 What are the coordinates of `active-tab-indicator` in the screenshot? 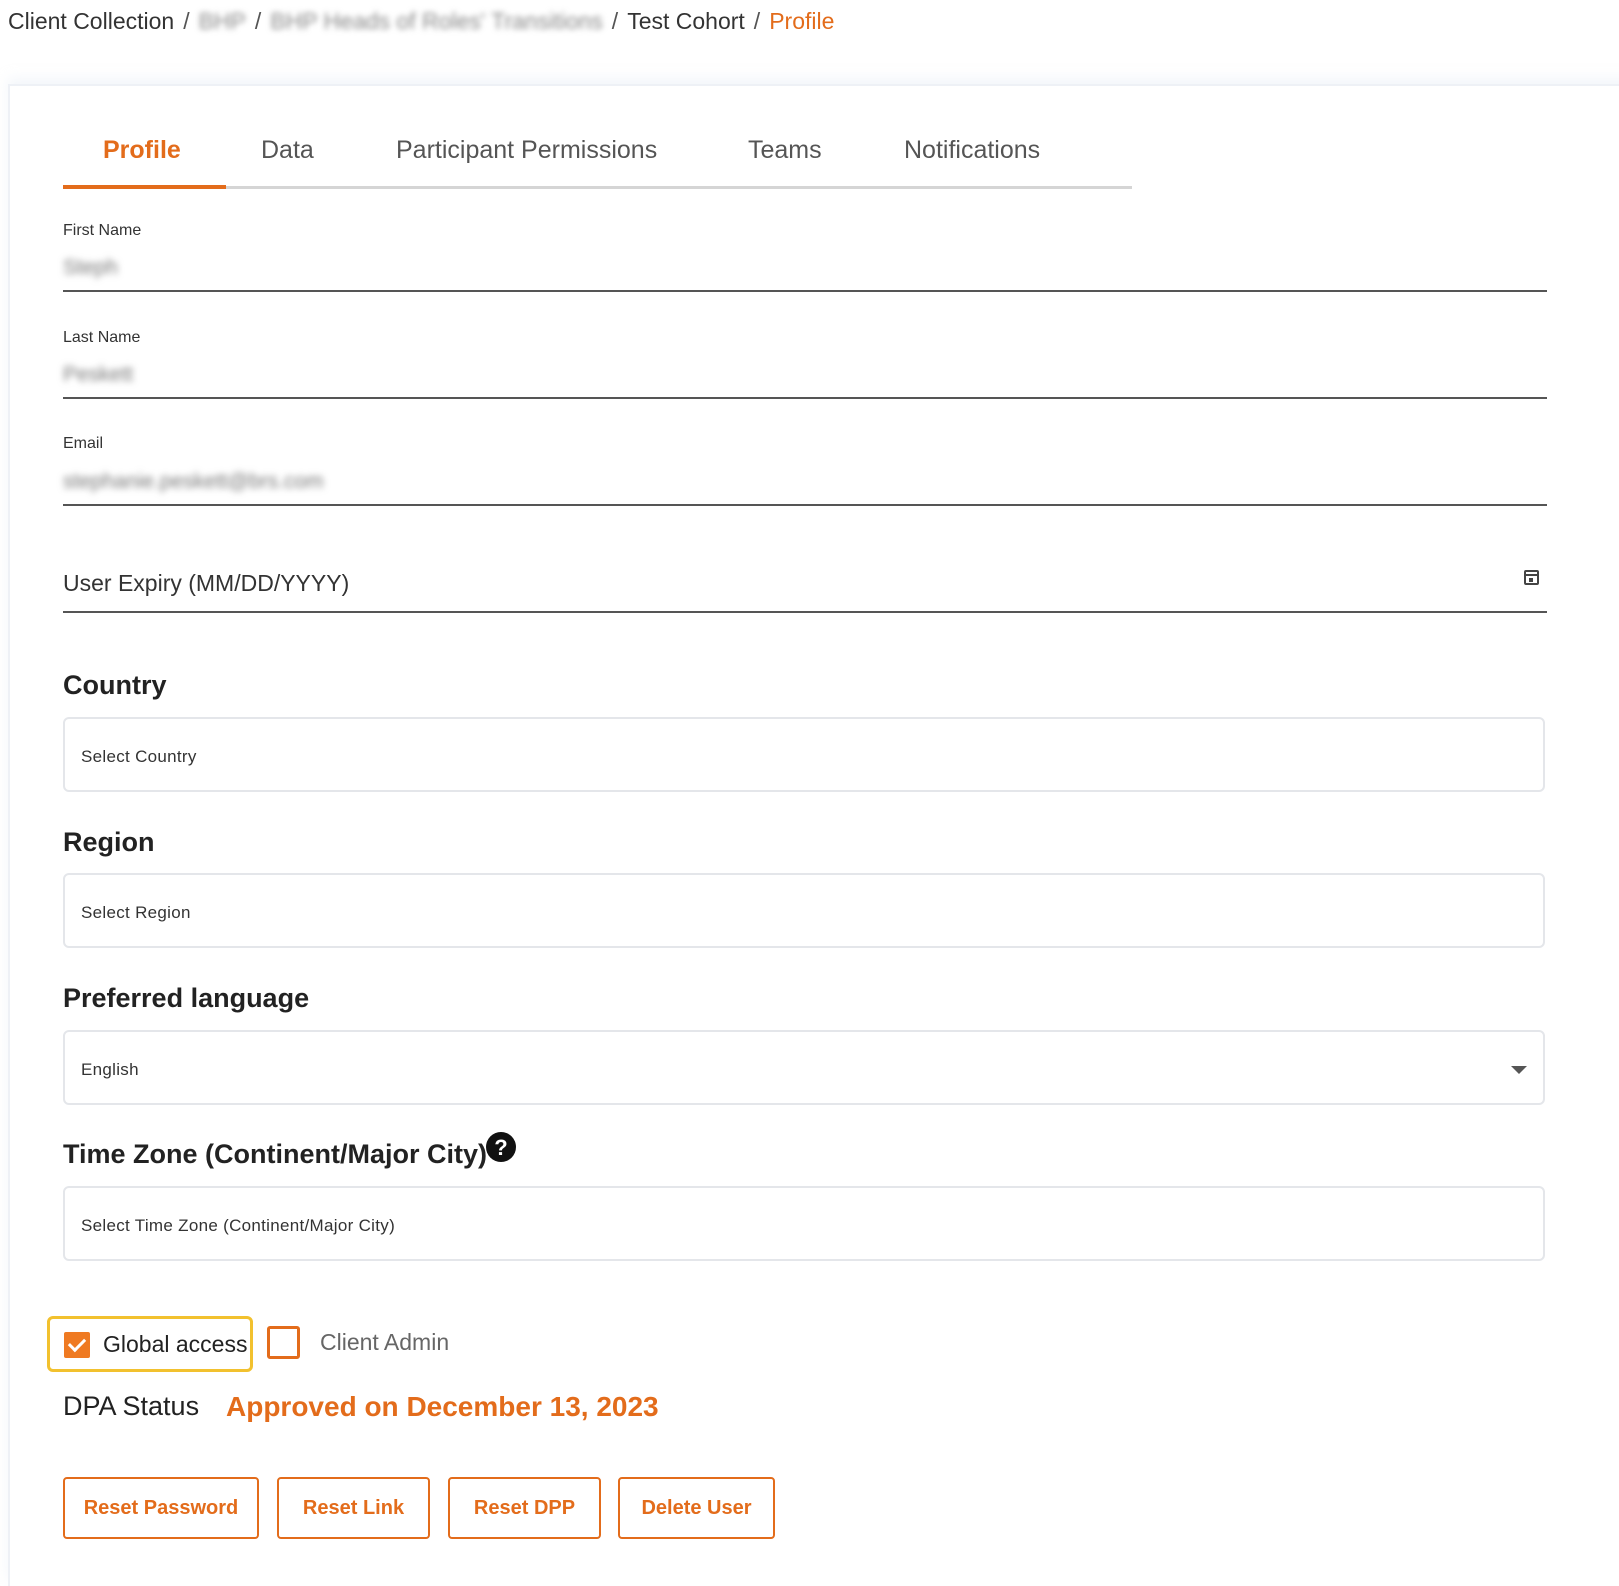 It's located at (144, 187).